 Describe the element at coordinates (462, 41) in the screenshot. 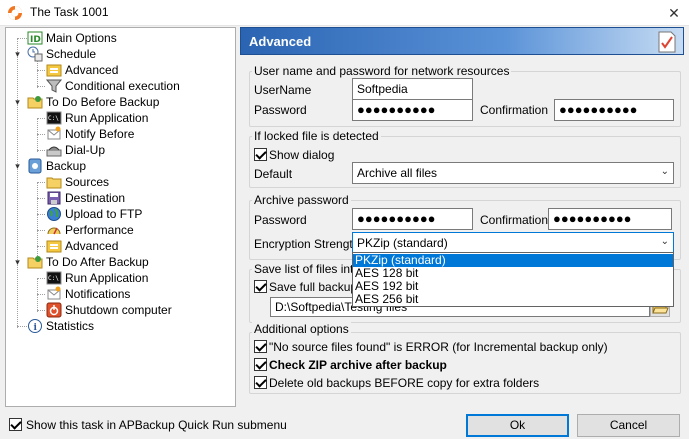

I see `panel-header: Advanced` at that location.